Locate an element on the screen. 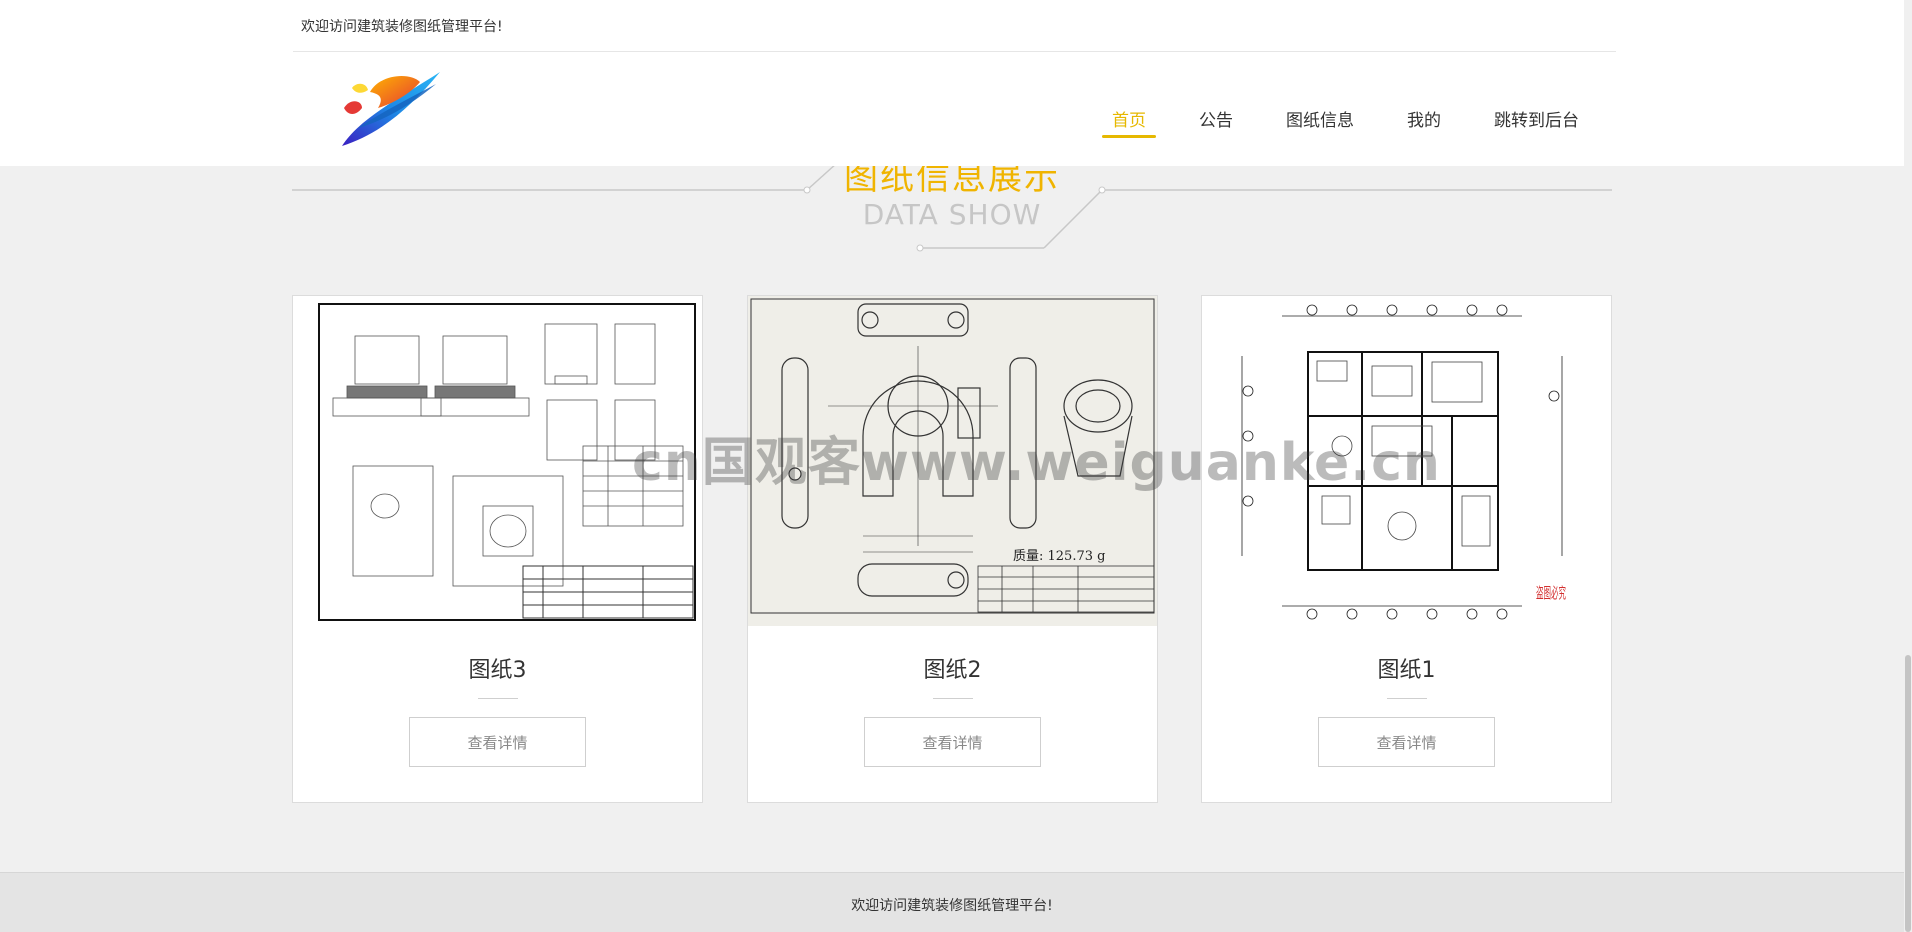 The image size is (1912, 932). card-title: 图纸1 is located at coordinates (1406, 670).